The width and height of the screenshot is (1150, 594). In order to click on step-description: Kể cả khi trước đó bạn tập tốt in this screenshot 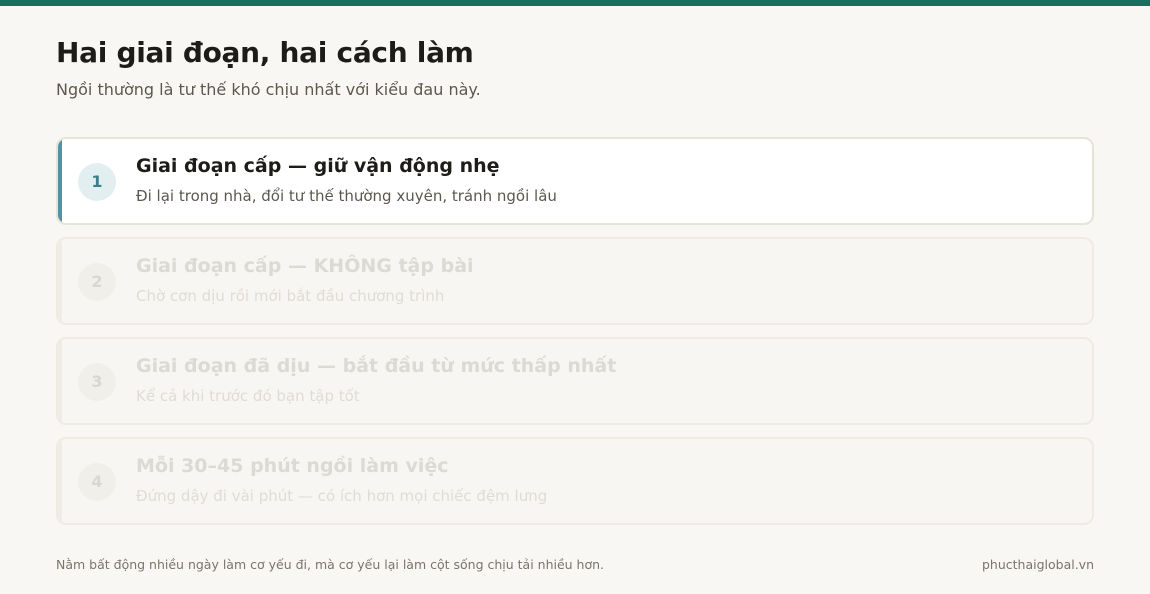, I will do `click(248, 396)`.